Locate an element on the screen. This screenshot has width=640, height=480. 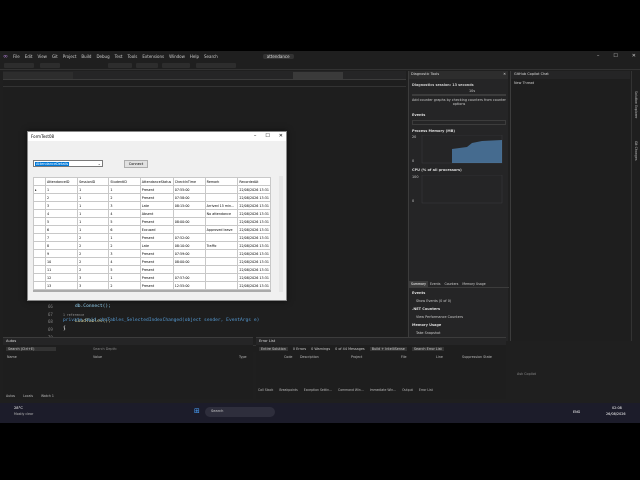
column-header: Suppression State is located at coordinates (477, 357).